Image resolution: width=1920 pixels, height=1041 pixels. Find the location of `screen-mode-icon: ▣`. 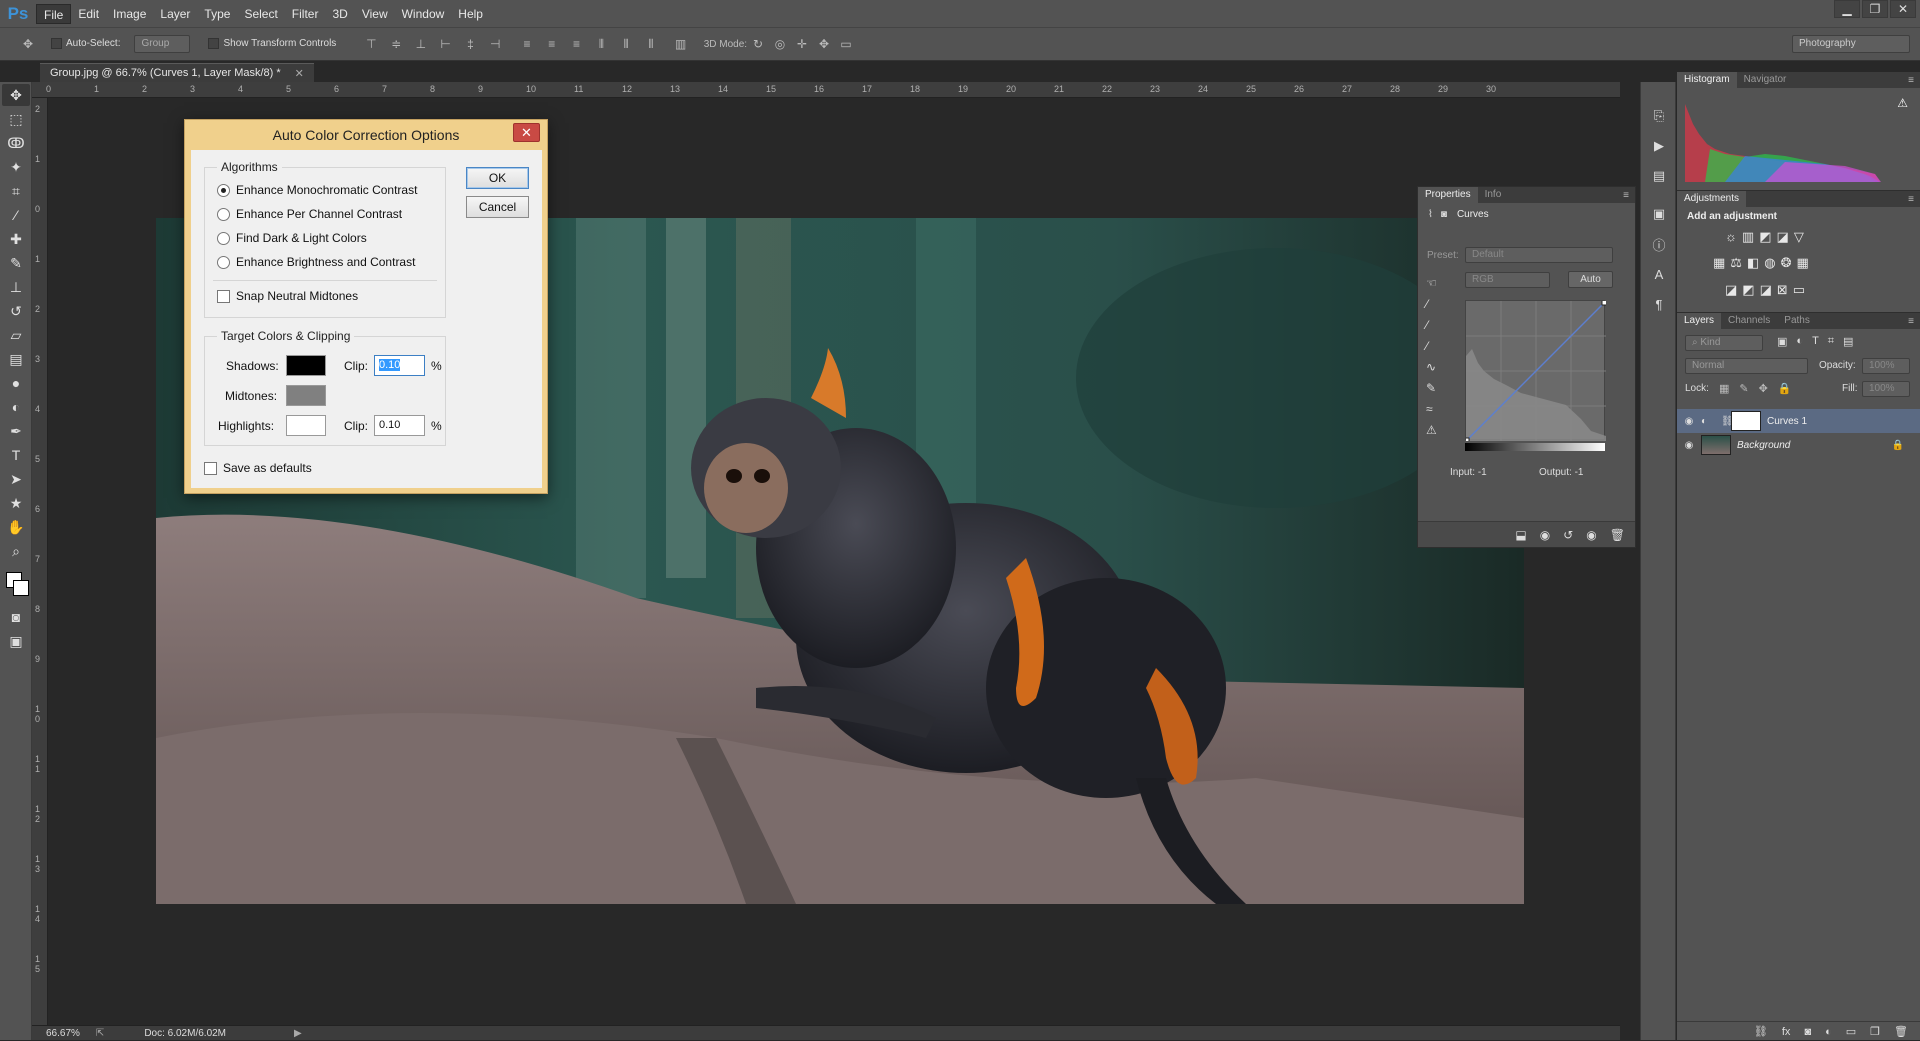

screen-mode-icon: ▣ is located at coordinates (16, 641).